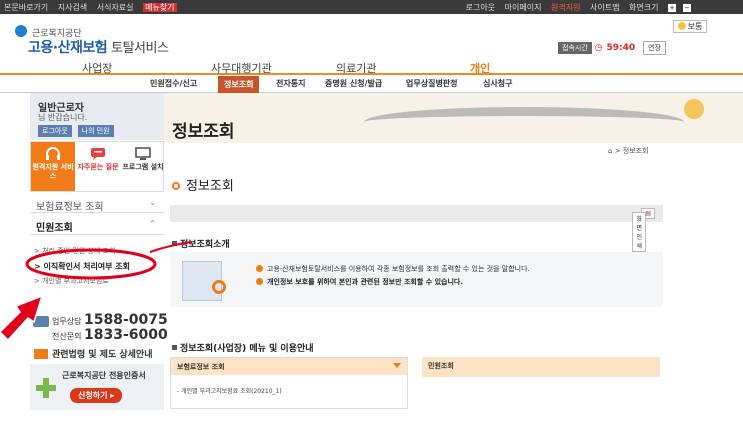 The height and width of the screenshot is (422, 743). I want to click on side-menu-premium-info: 보험료정보 조회 ⌄, so click(97, 203).